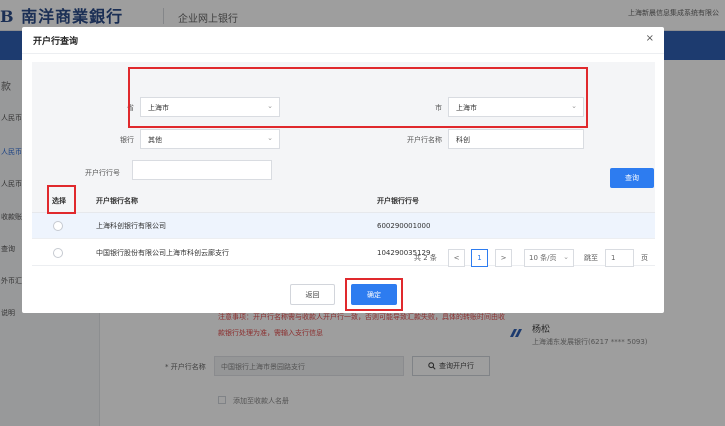 This screenshot has width=725, height=426. Describe the element at coordinates (438, 108) in the screenshot. I see `city-label: 市` at that location.